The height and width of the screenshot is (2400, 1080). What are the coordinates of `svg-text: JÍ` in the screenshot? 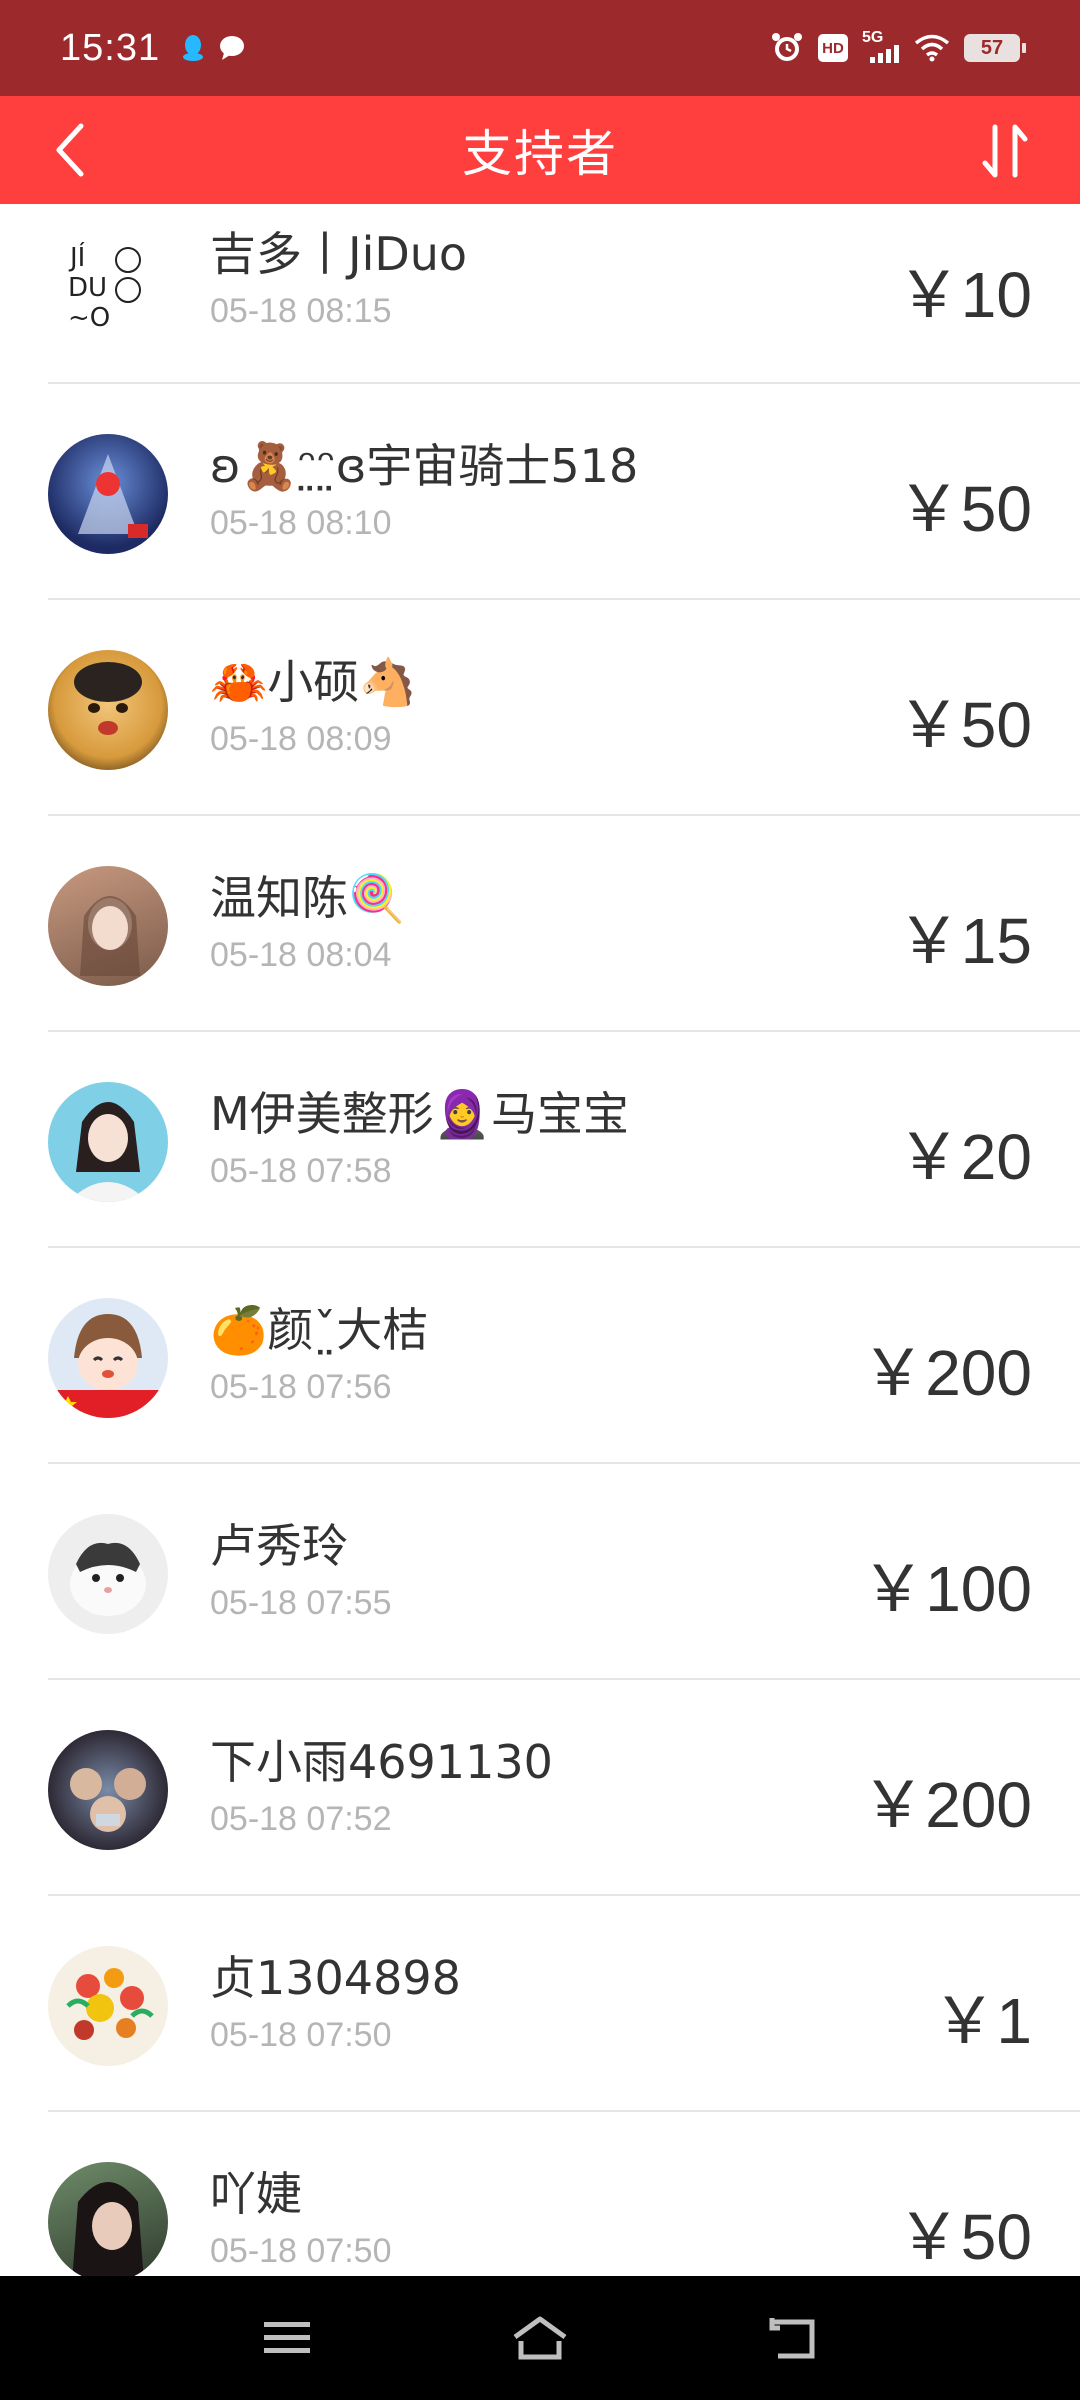 It's located at (76, 257).